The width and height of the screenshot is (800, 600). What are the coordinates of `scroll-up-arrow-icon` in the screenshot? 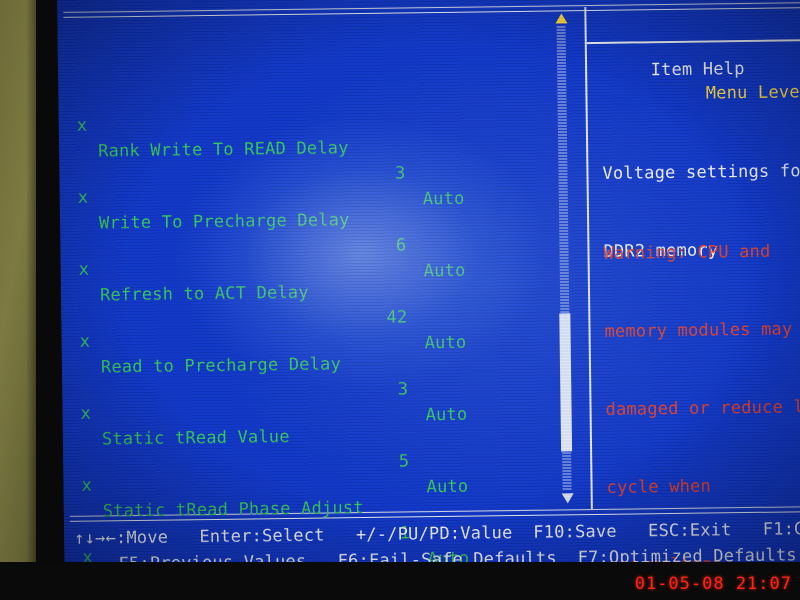 It's located at (561, 18).